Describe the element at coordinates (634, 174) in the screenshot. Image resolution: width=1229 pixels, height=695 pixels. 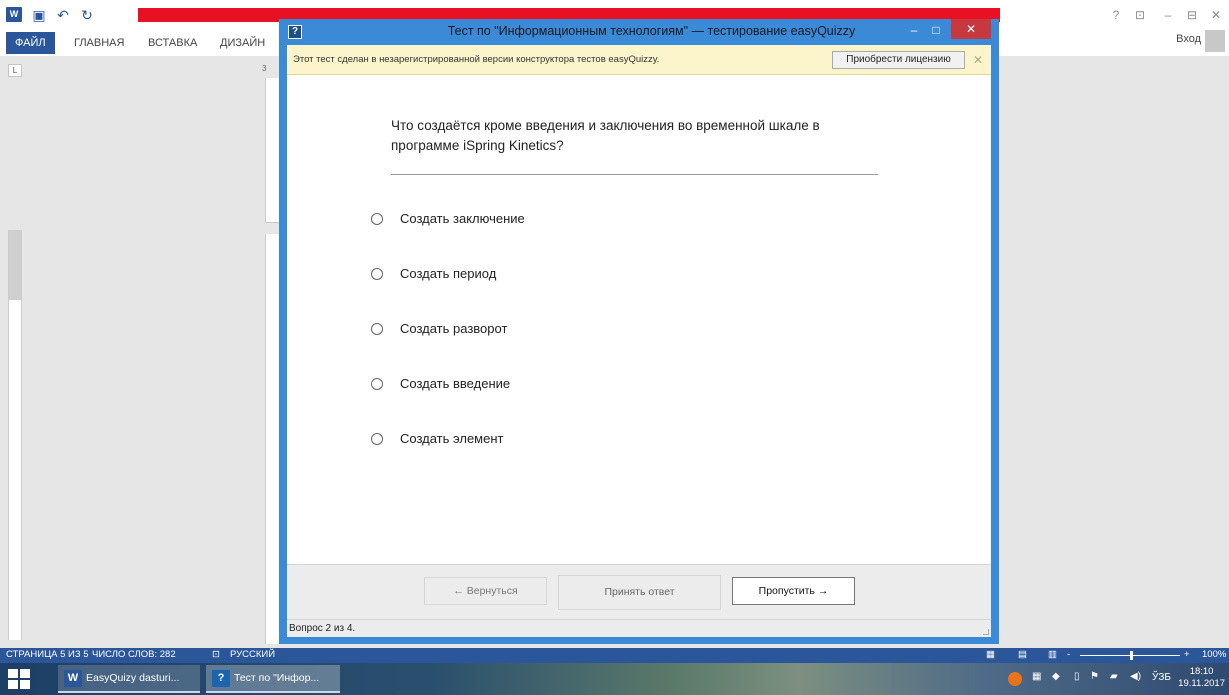
I see `divider` at that location.